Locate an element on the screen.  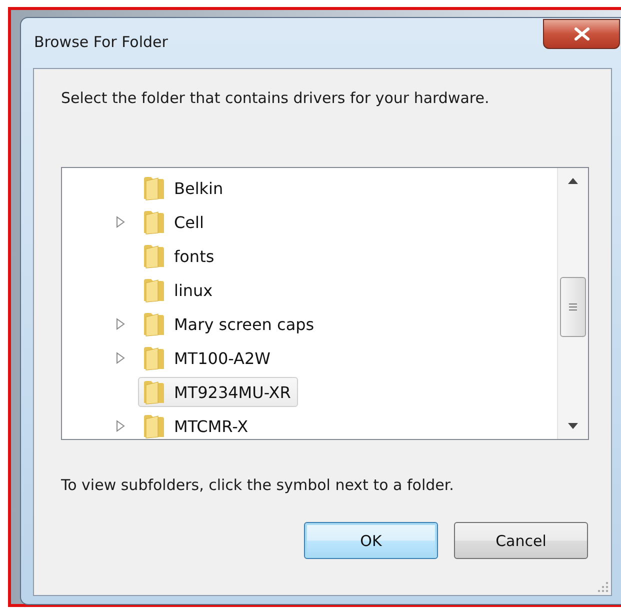
scroll-thumb is located at coordinates (573, 307).